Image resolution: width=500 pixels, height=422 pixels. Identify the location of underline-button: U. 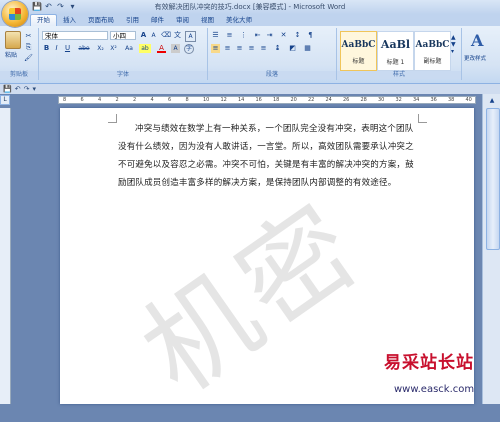
(67, 48).